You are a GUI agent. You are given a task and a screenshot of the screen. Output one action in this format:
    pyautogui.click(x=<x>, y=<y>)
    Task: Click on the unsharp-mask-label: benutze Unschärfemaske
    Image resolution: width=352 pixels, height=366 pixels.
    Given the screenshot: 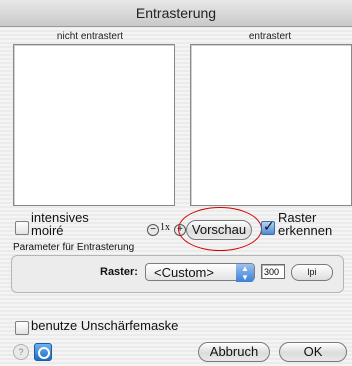 What is the action you would take?
    pyautogui.click(x=105, y=325)
    